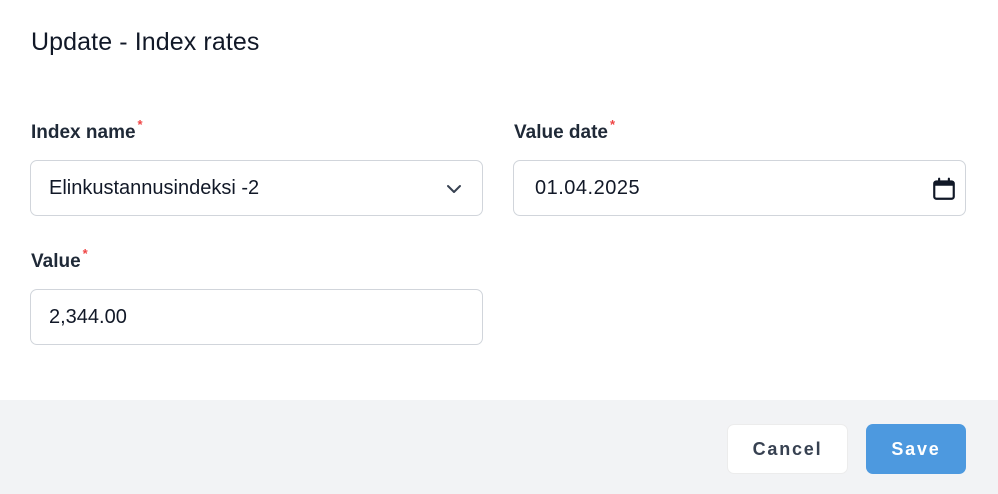 Image resolution: width=998 pixels, height=494 pixels. I want to click on cancel-button: Cancel, so click(787, 449).